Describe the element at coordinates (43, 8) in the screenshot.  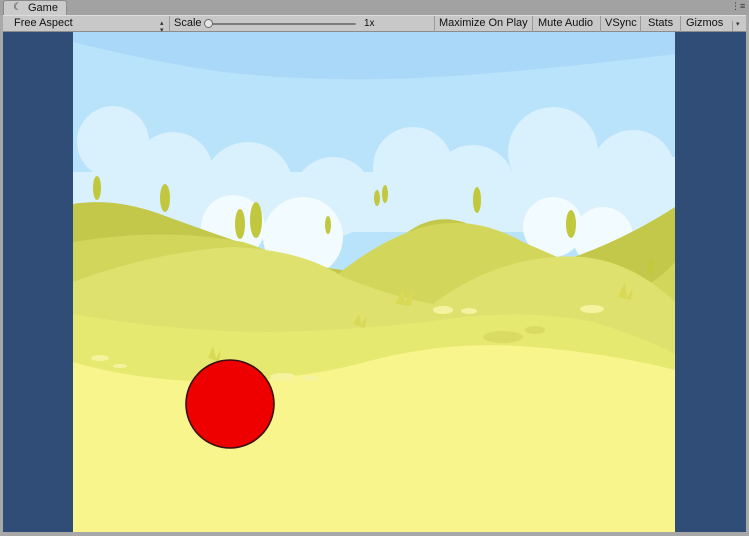
I see `tab-game-label: Game` at that location.